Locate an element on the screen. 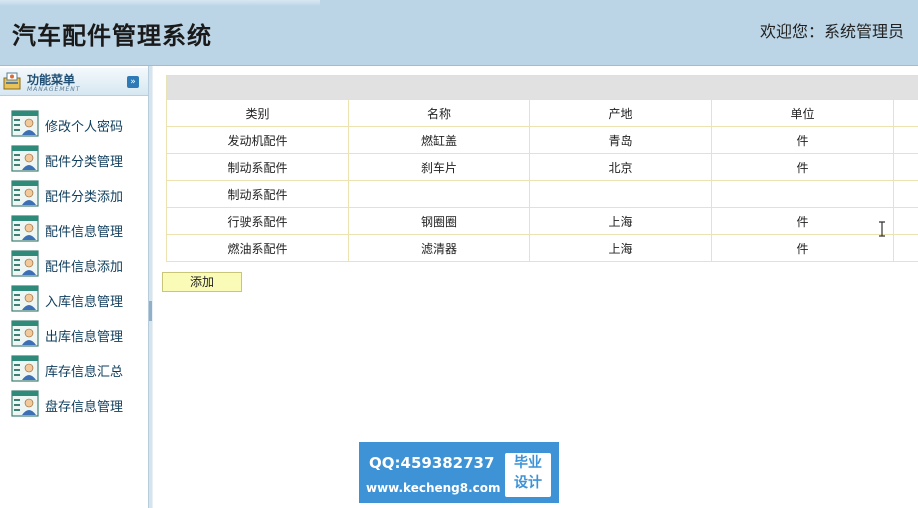  app-title: 汽车配件管理系统 is located at coordinates (112, 35).